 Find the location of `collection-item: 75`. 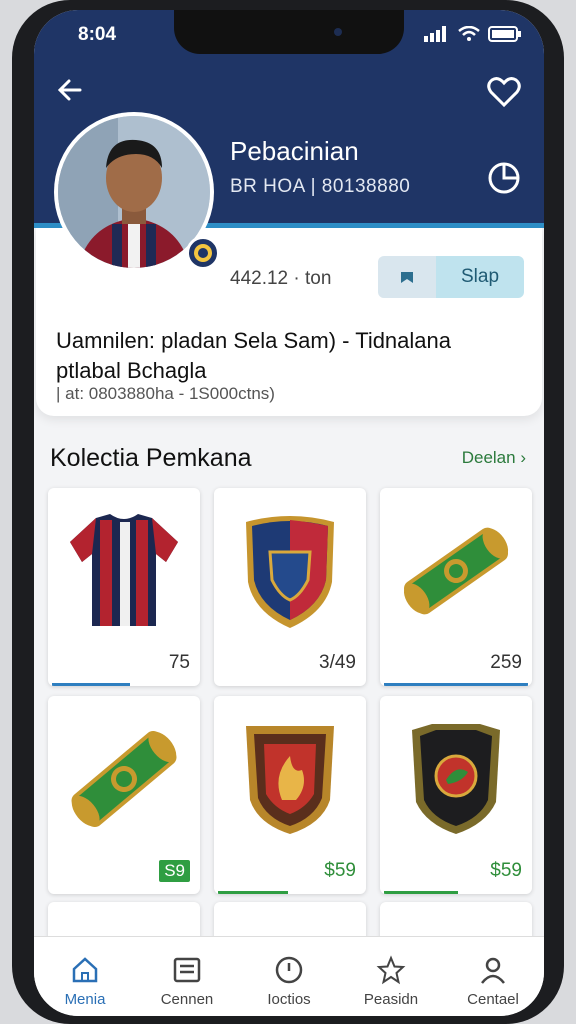

collection-item: 75 is located at coordinates (124, 587).